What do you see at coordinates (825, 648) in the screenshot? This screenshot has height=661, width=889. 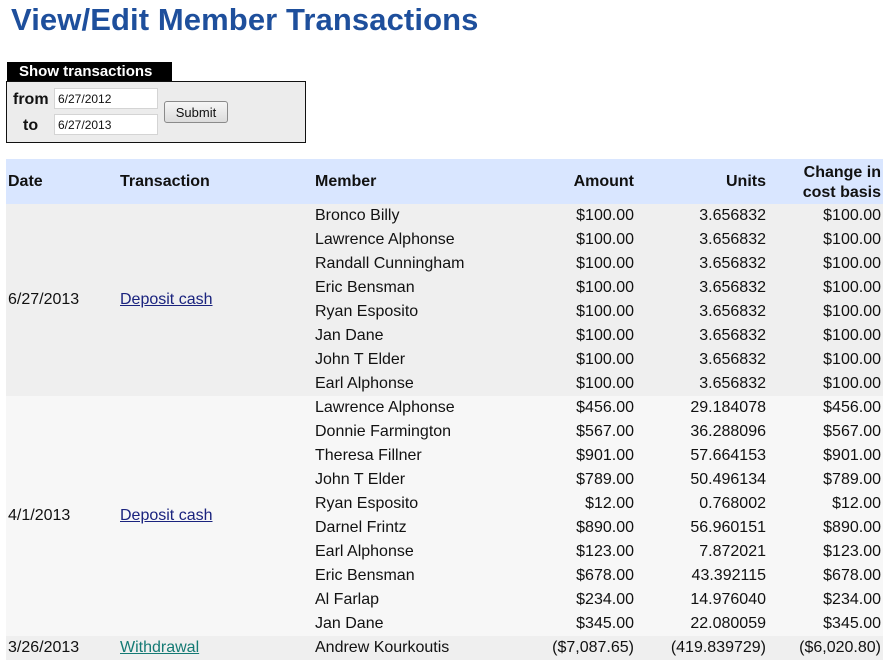 I see `cost-basis-change-value: ($6,020.80)` at bounding box center [825, 648].